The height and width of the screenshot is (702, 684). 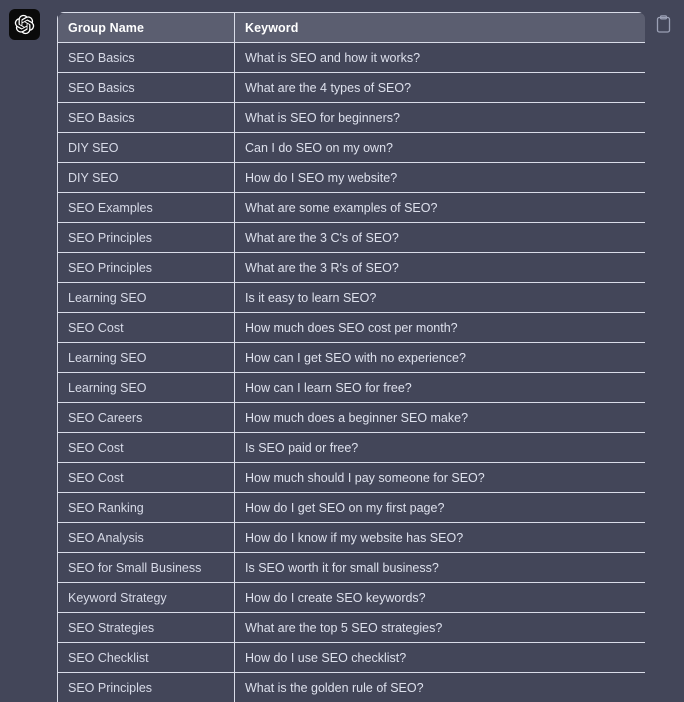 What do you see at coordinates (439, 417) in the screenshot?
I see `cell-keyword: How much does a beginner SEO make?` at bounding box center [439, 417].